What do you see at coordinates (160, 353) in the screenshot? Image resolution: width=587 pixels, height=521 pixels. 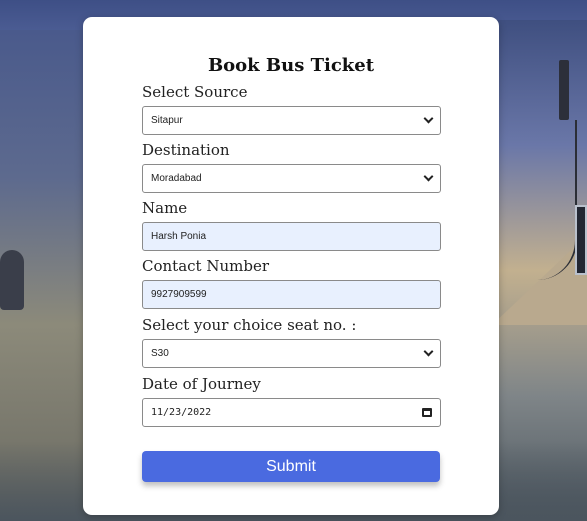 I see `seat-value: S30` at bounding box center [160, 353].